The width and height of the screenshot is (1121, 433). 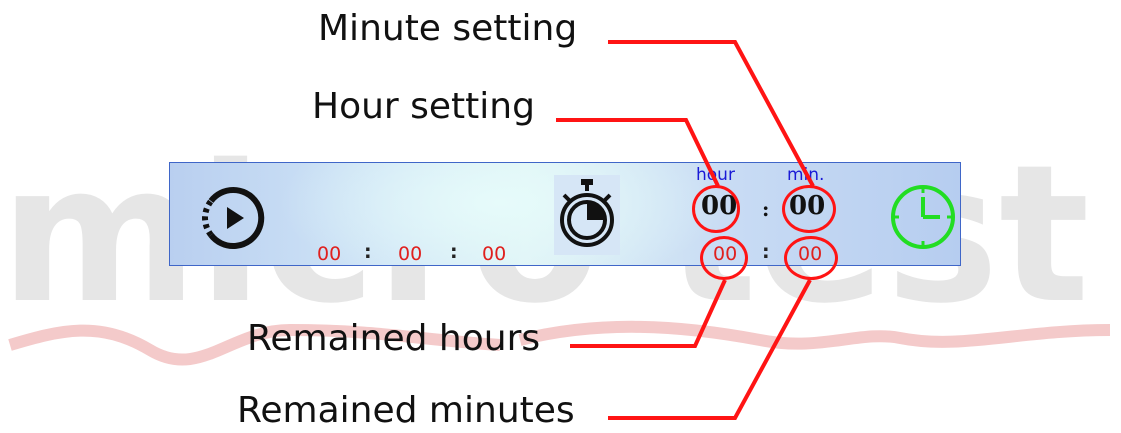 What do you see at coordinates (809, 209) in the screenshot?
I see `minute-setting-highlight` at bounding box center [809, 209].